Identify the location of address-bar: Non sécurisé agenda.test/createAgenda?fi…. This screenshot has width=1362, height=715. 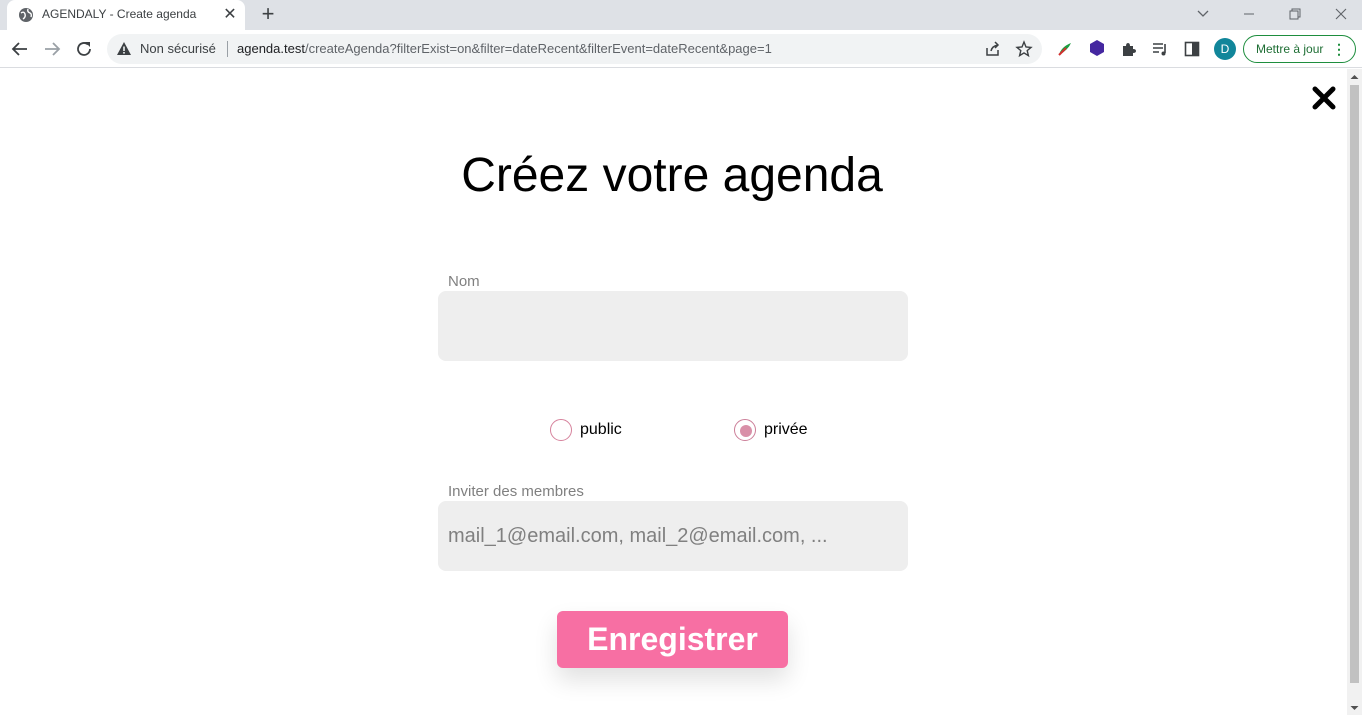
(574, 49).